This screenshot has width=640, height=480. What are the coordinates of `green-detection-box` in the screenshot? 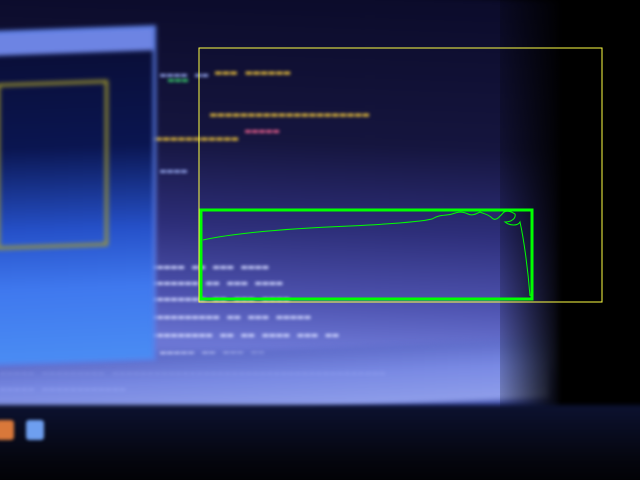 It's located at (366, 254).